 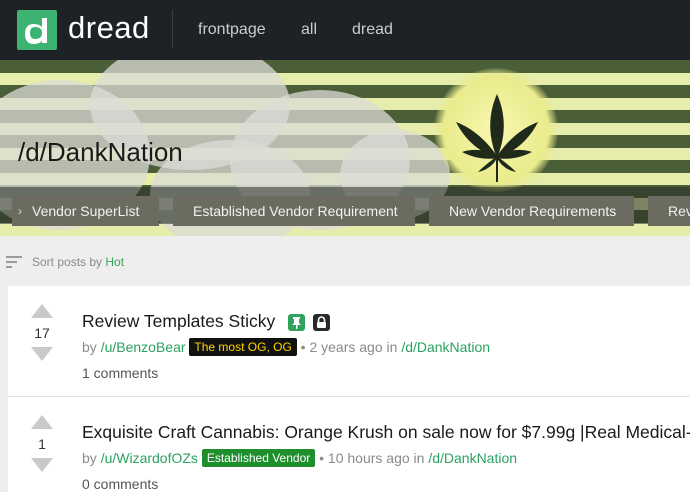 I want to click on tab-label: New Vendor Requirements, so click(x=533, y=211).